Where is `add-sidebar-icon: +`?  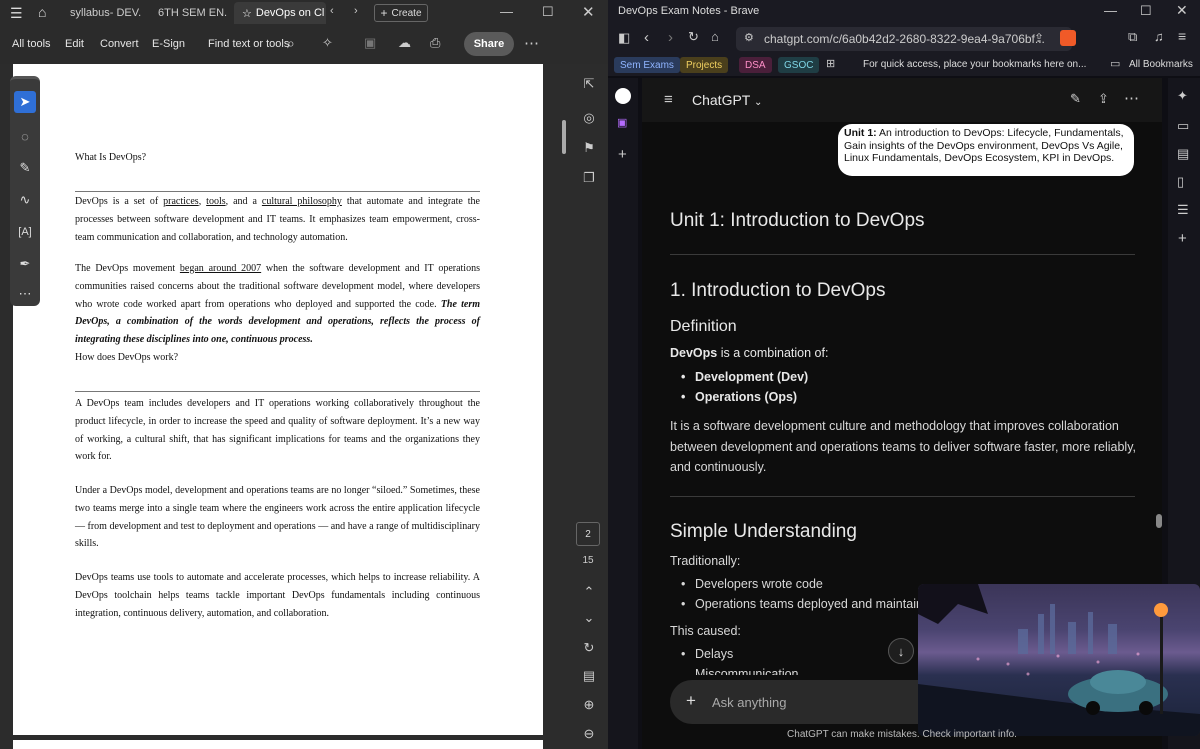
add-sidebar-icon: + is located at coordinates (1182, 238).